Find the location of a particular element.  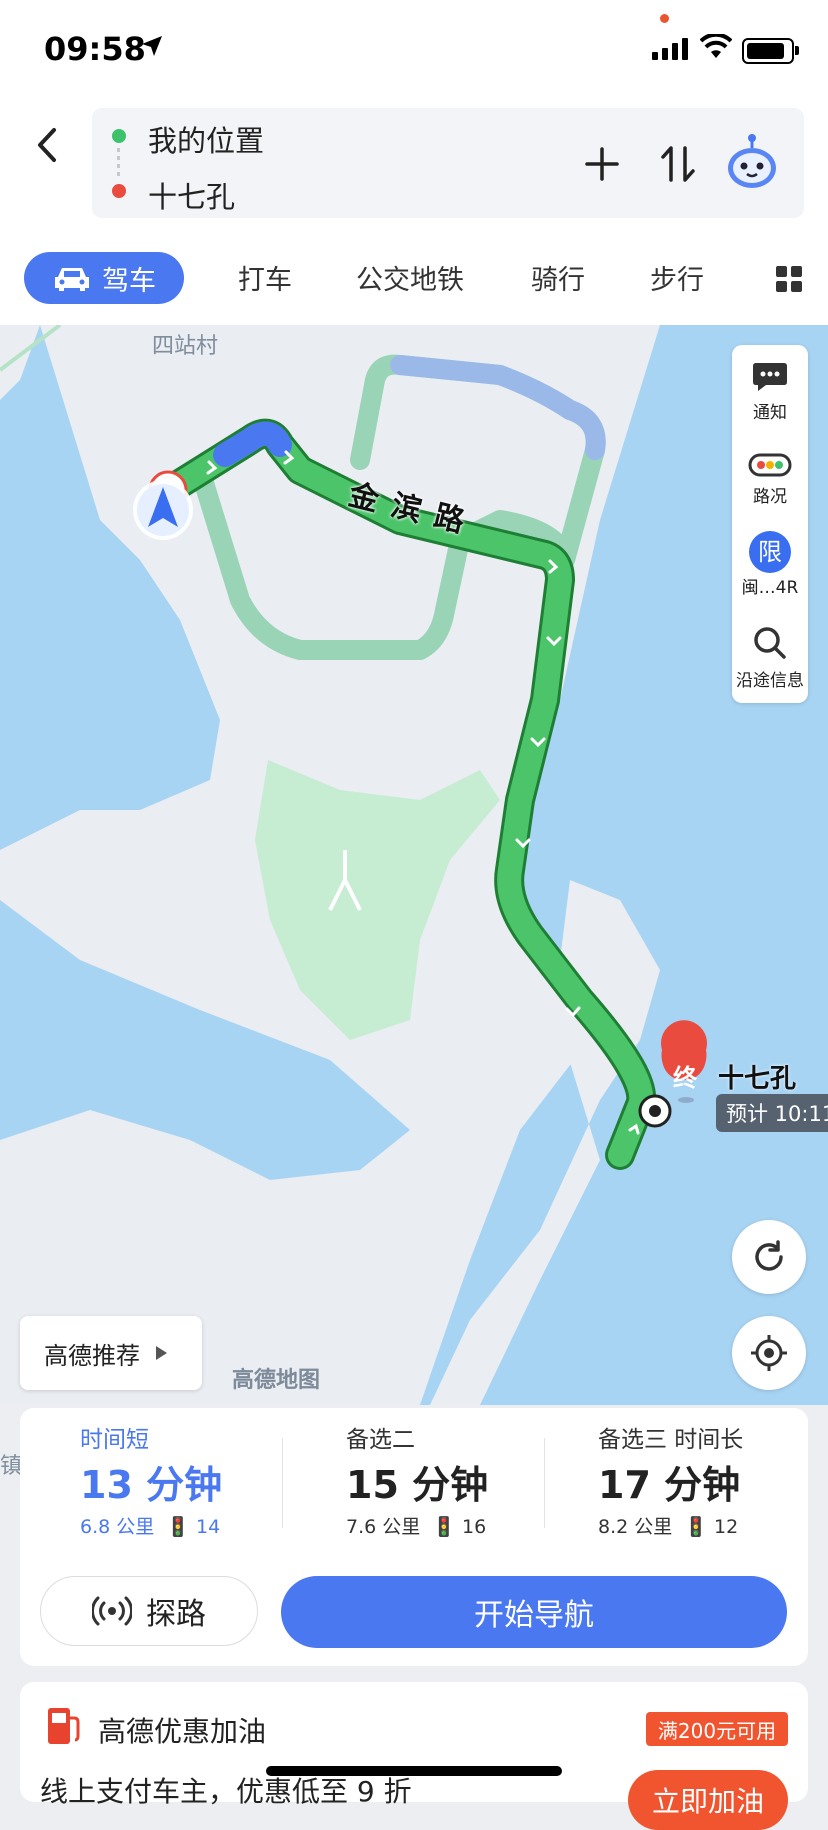

route-end-point-center is located at coordinates (655, 1111).